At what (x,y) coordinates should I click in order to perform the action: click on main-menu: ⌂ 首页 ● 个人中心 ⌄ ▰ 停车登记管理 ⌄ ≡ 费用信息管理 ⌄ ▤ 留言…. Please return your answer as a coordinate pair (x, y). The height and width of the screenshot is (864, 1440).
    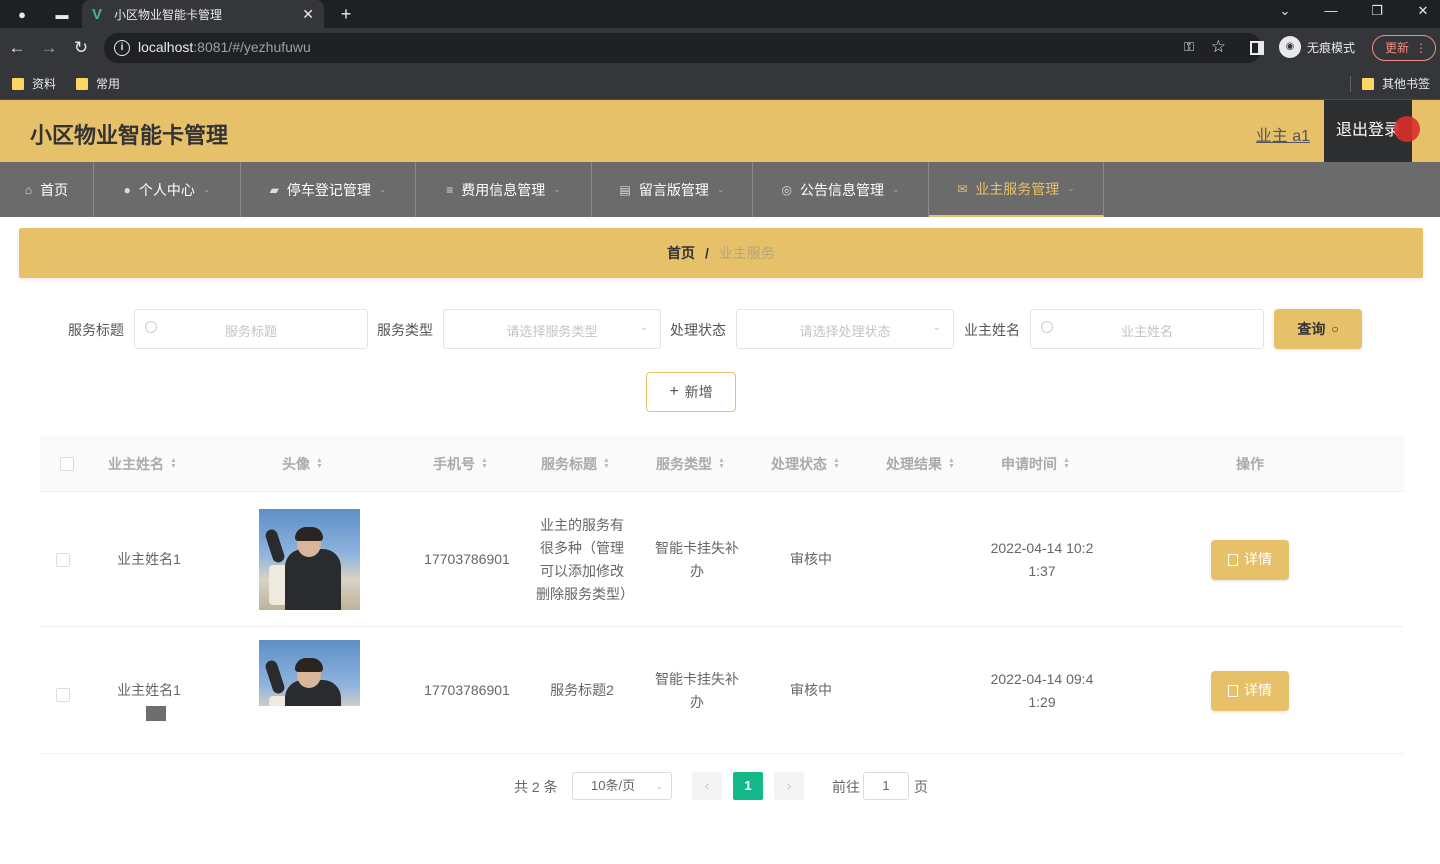
    Looking at the image, I should click on (720, 189).